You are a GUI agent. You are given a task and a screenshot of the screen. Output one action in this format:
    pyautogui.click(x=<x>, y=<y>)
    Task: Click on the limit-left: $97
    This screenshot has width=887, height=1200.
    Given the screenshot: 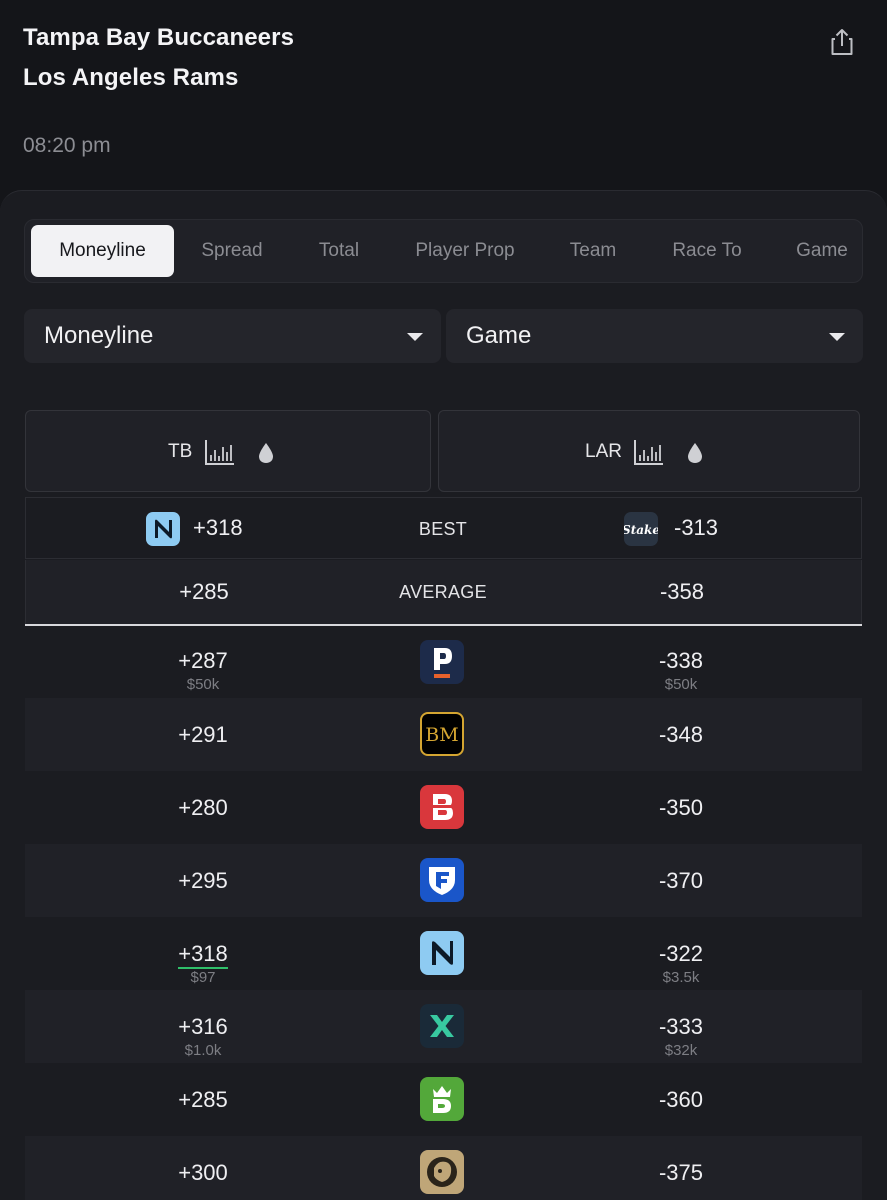 What is the action you would take?
    pyautogui.click(x=203, y=977)
    